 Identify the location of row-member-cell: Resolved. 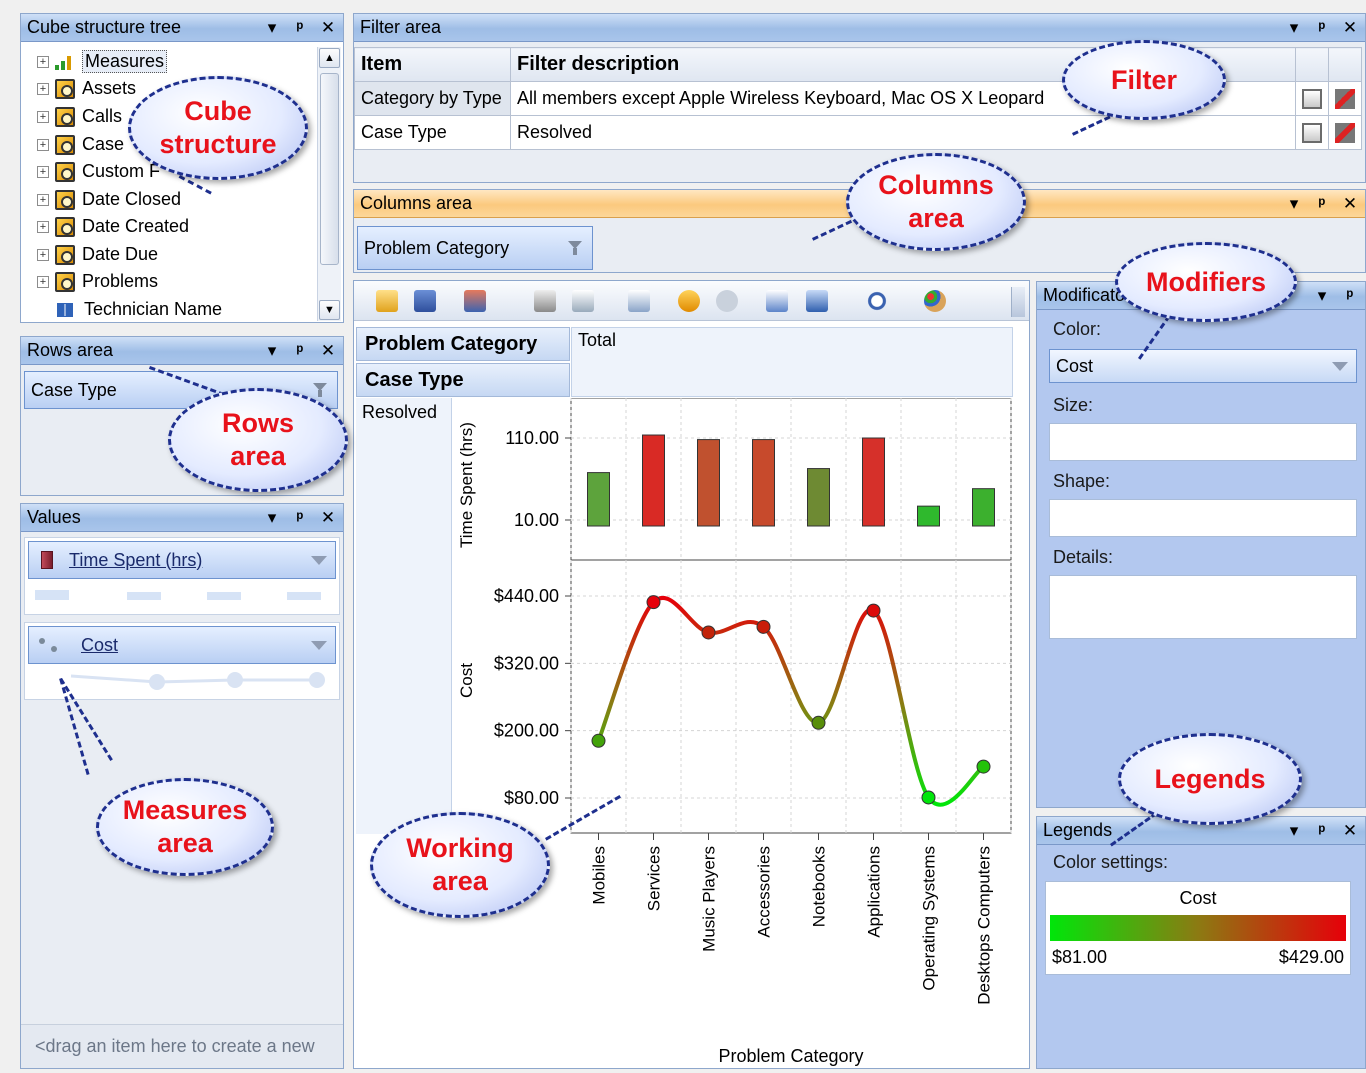
(404, 616).